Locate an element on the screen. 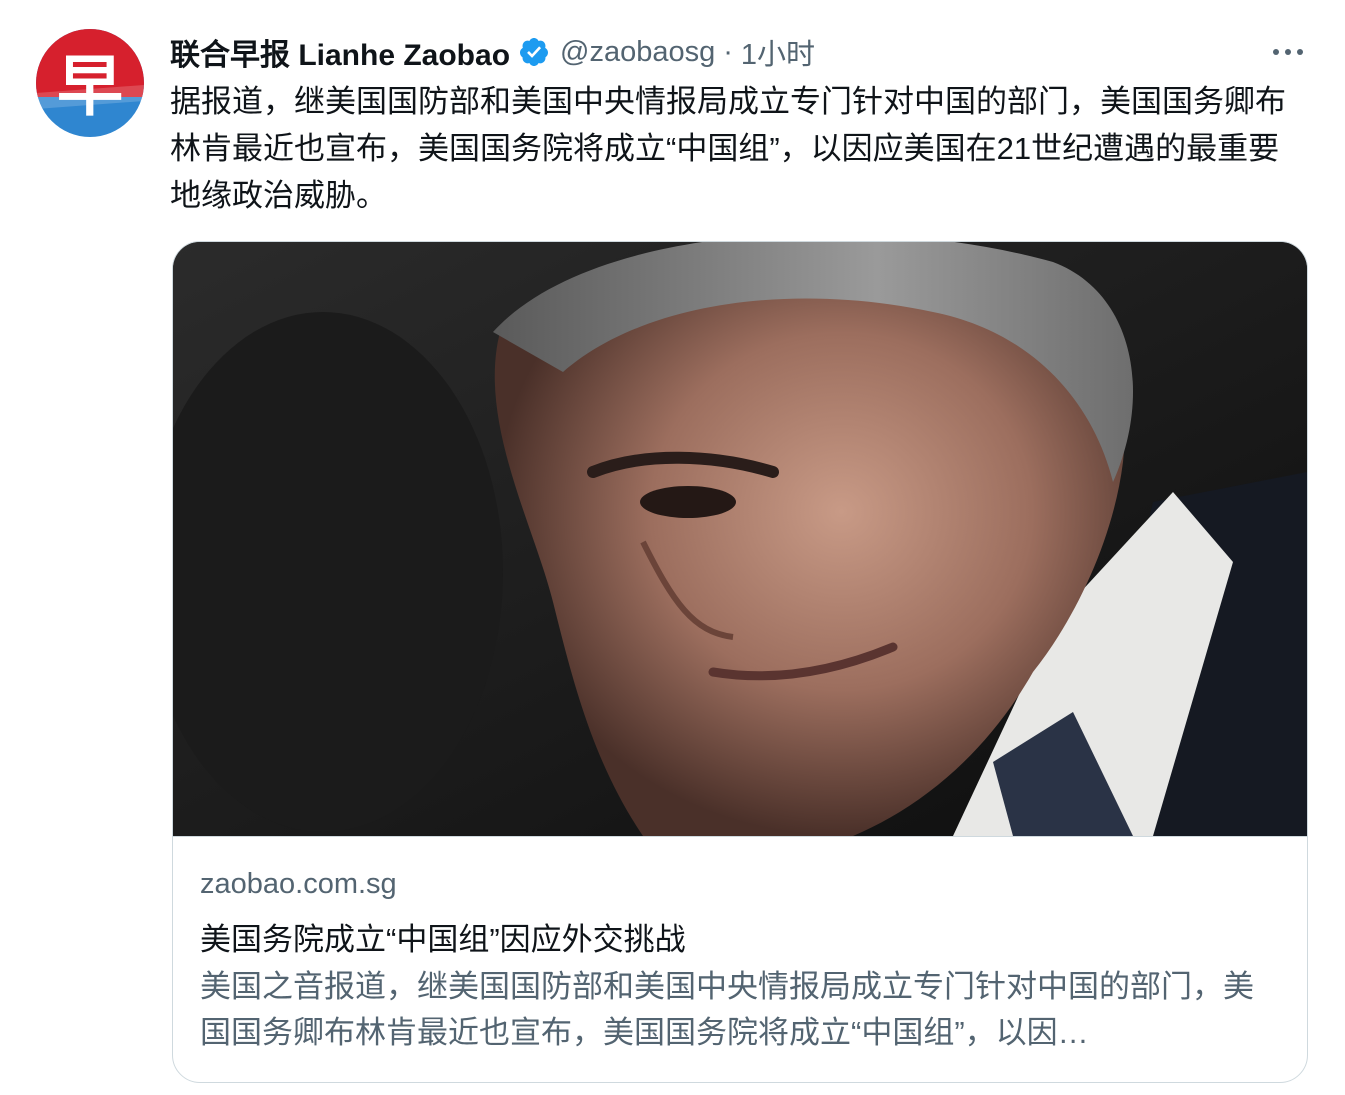  card-title: 美国务院成立“中国组”因应外交挑战 is located at coordinates (443, 939).